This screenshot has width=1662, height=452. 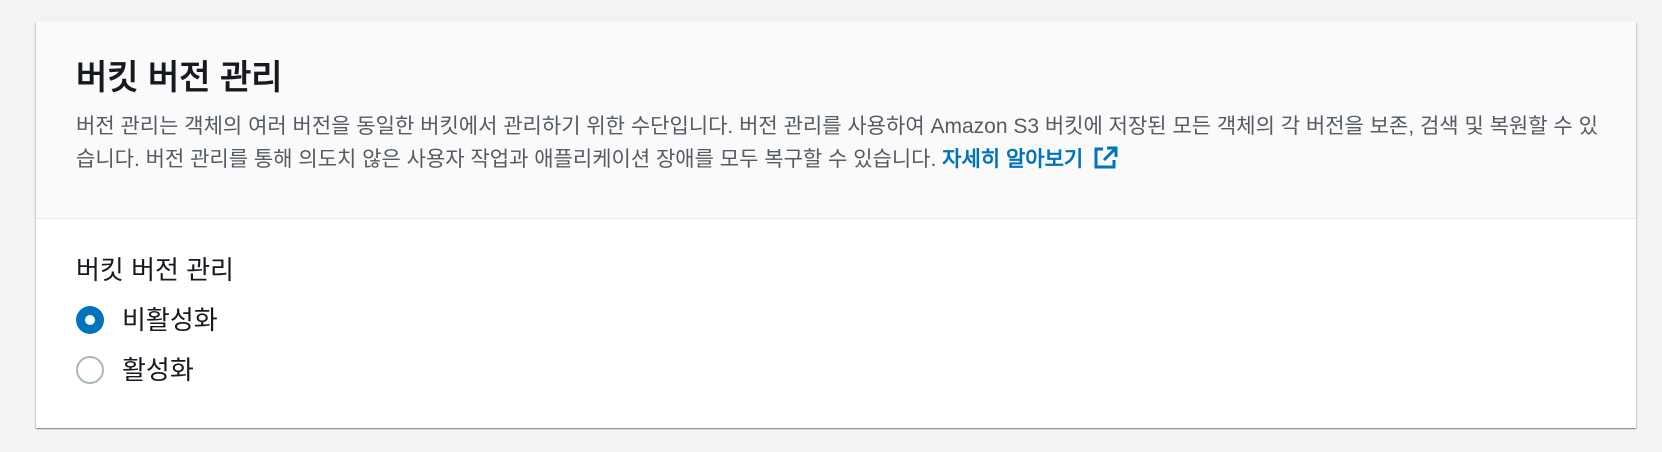 What do you see at coordinates (158, 370) in the screenshot?
I see `radio-label-enable: 활성화` at bounding box center [158, 370].